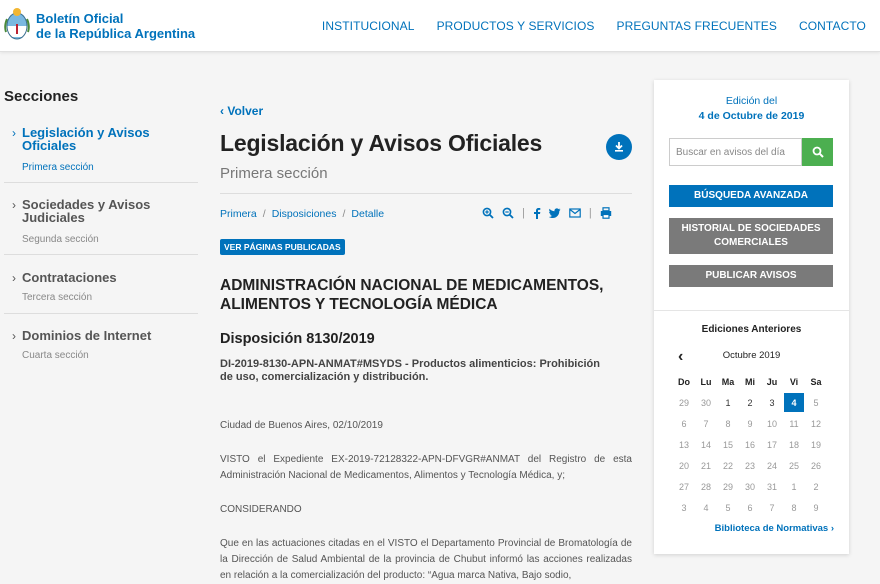 The image size is (880, 584). What do you see at coordinates (368, 26) in the screenshot?
I see `nav-institucional: INSTITUCIONAL` at bounding box center [368, 26].